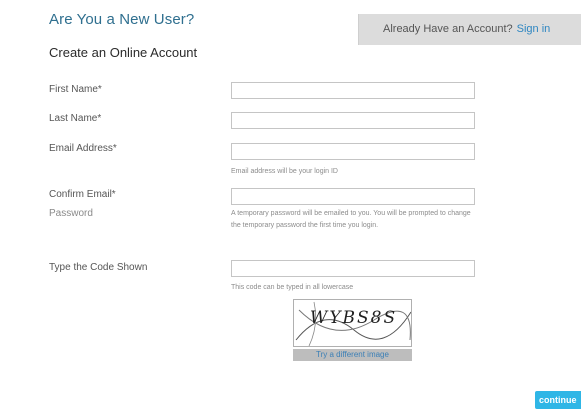  I want to click on new-user-heading: Are You a New User?, so click(122, 19).